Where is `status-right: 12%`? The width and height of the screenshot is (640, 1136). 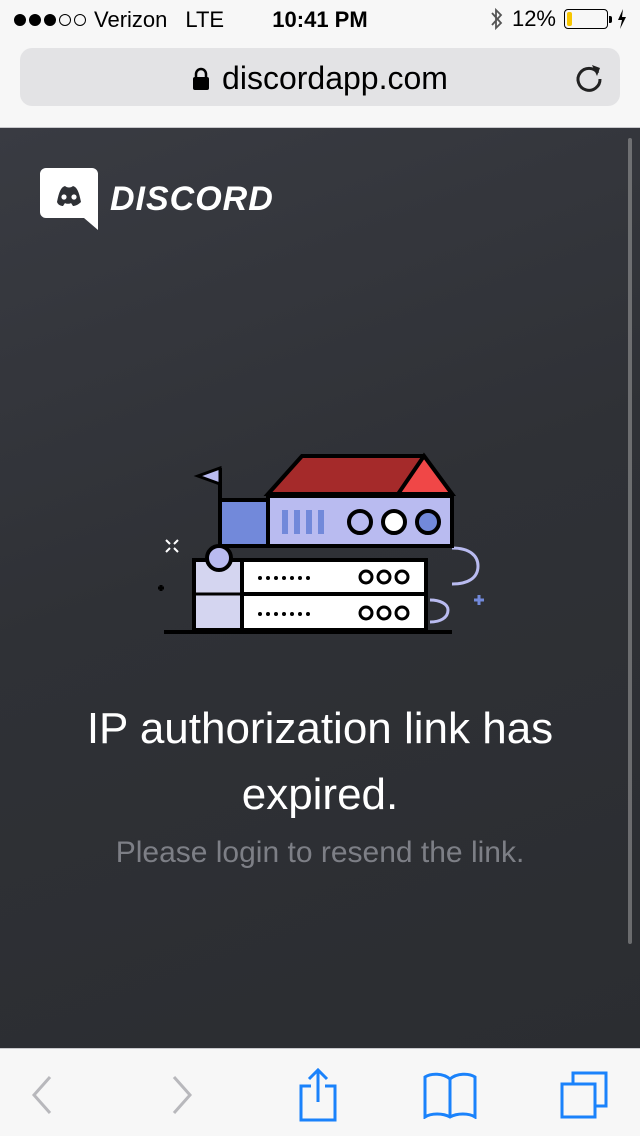 status-right: 12% is located at coordinates (559, 19).